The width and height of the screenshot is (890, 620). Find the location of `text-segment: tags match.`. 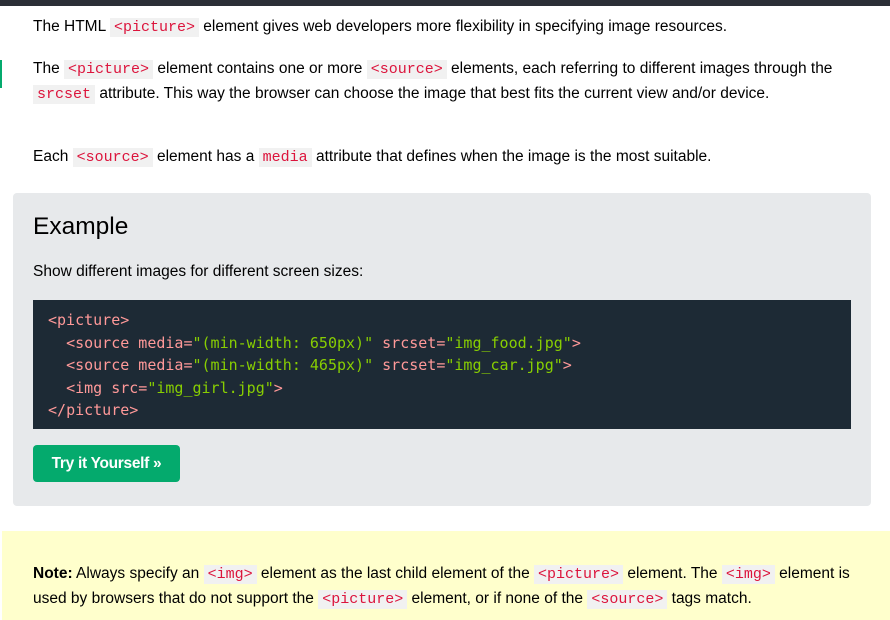

text-segment: tags match. is located at coordinates (709, 598).